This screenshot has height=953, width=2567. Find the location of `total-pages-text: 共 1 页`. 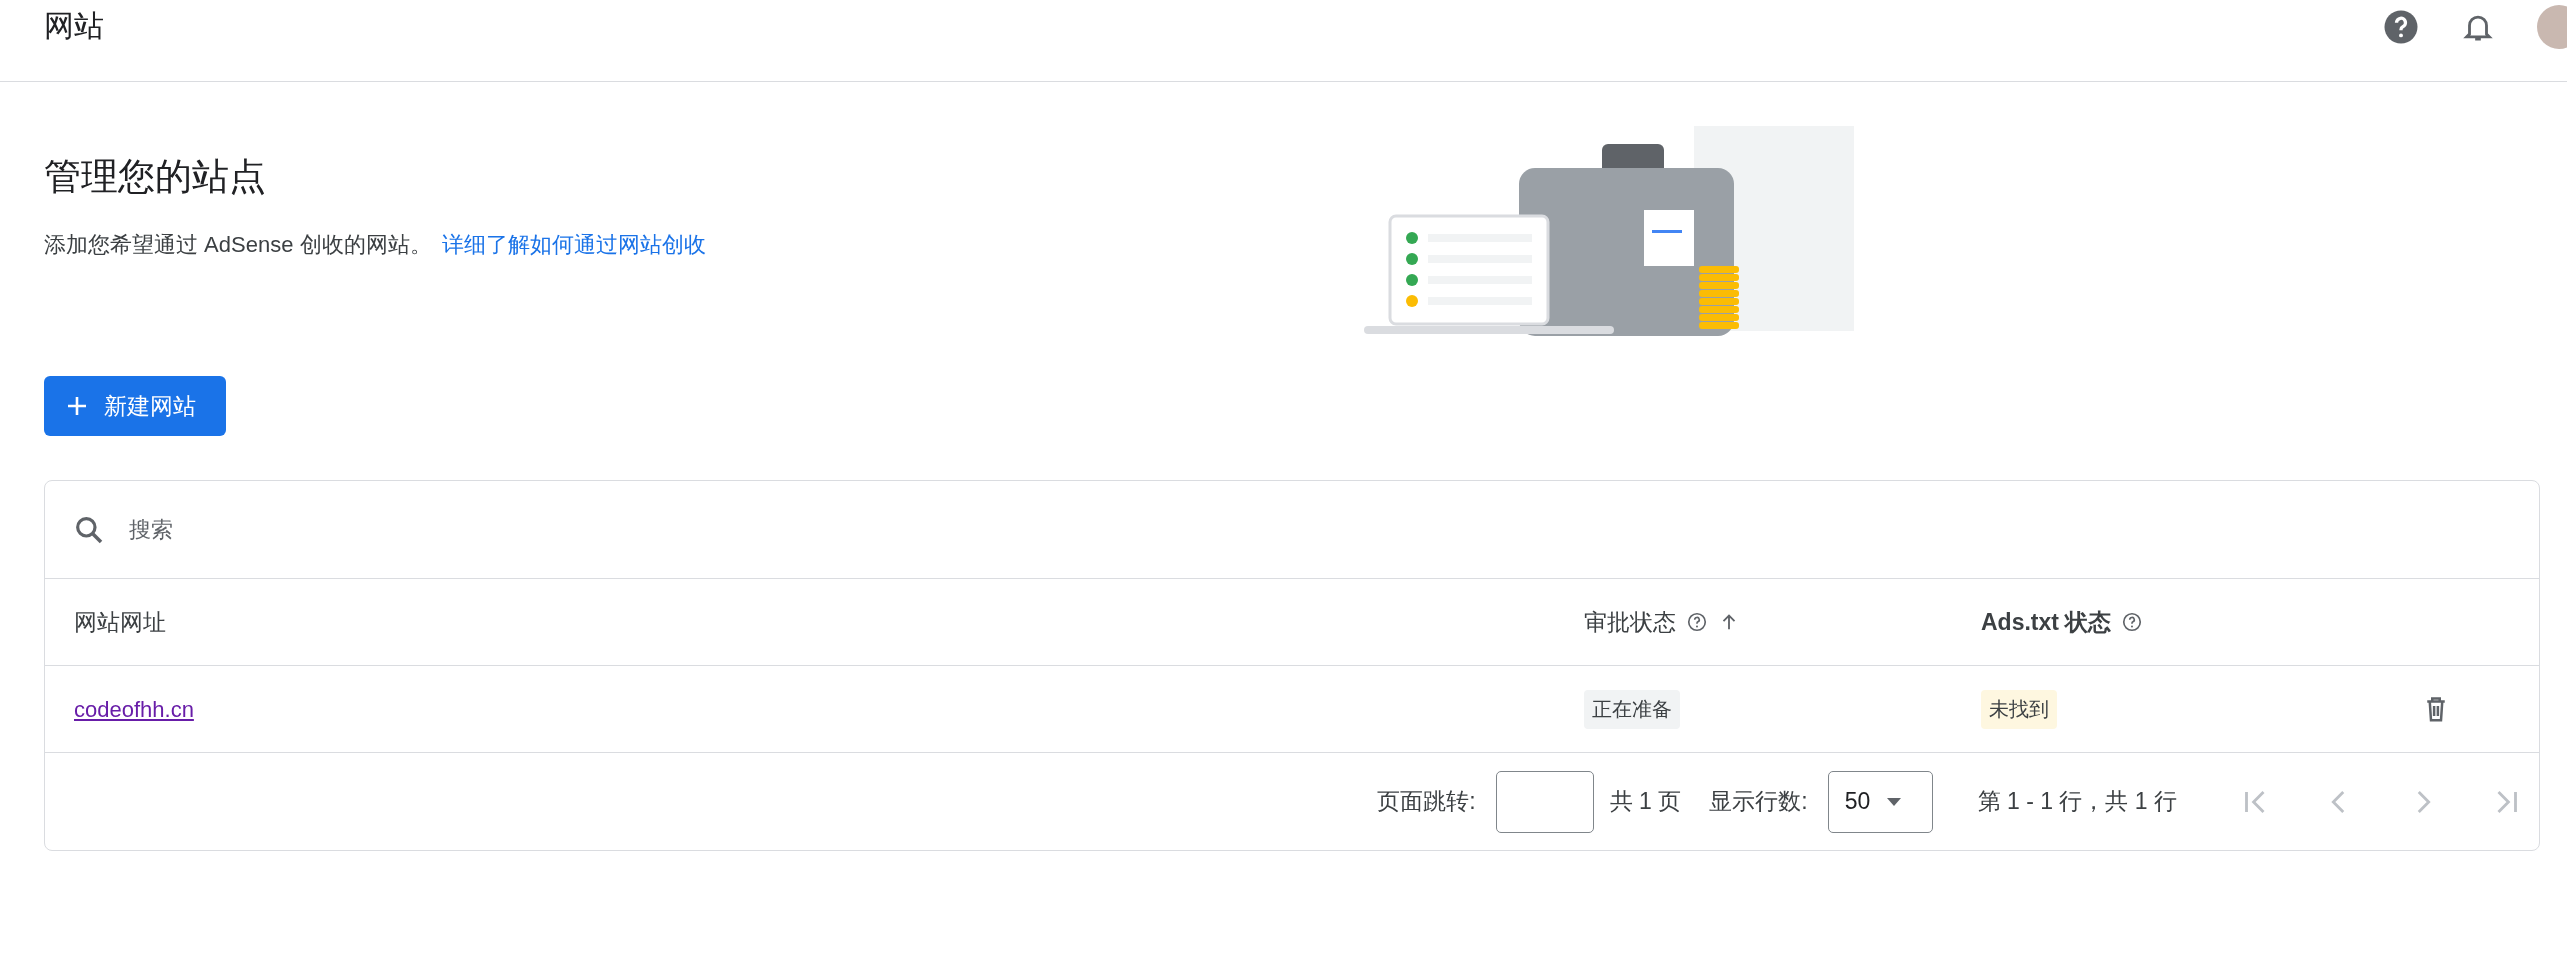

total-pages-text: 共 1 页 is located at coordinates (1645, 801).